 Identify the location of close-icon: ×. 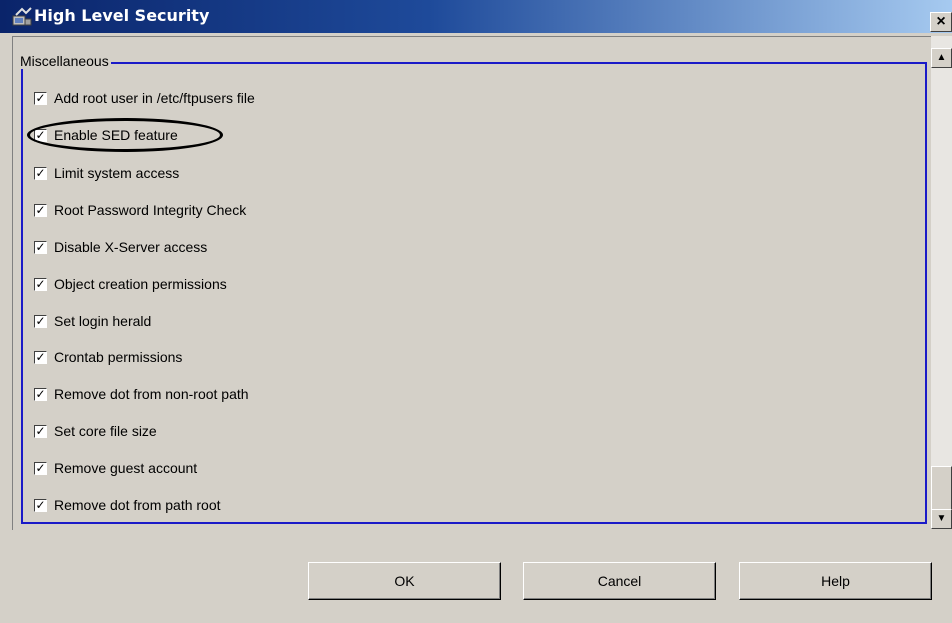
(941, 21).